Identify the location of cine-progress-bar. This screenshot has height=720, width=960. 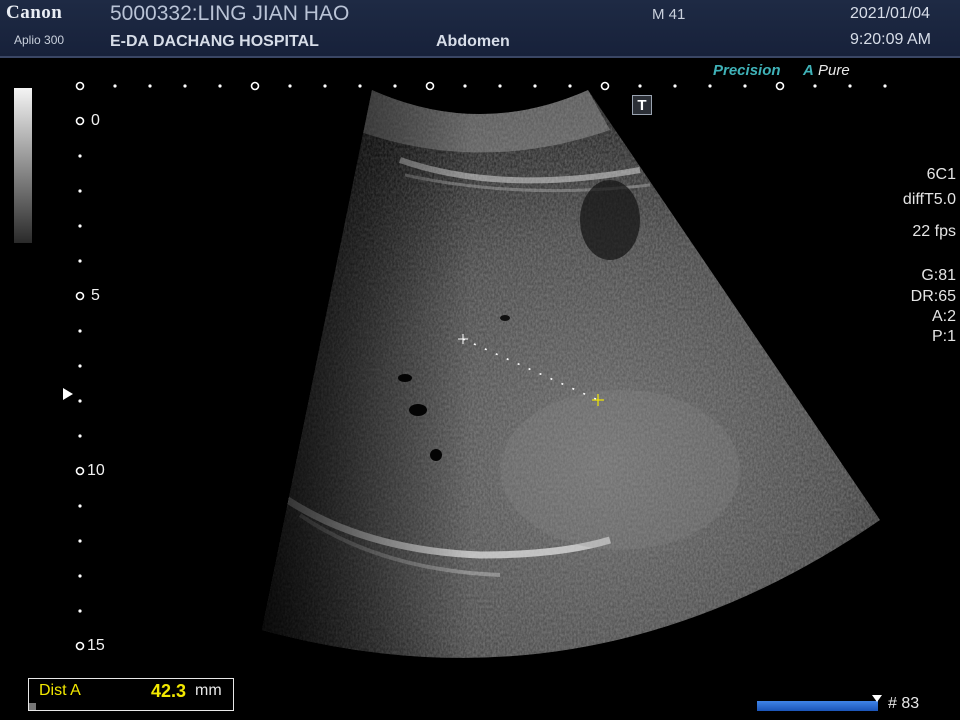
(817, 706).